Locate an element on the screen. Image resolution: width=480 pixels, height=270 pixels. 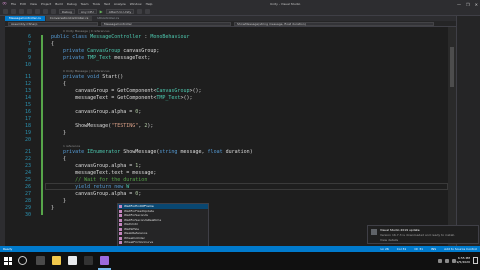
code-line: messageText = GetComponent<TMP_Text>(); is located at coordinates (121, 98).